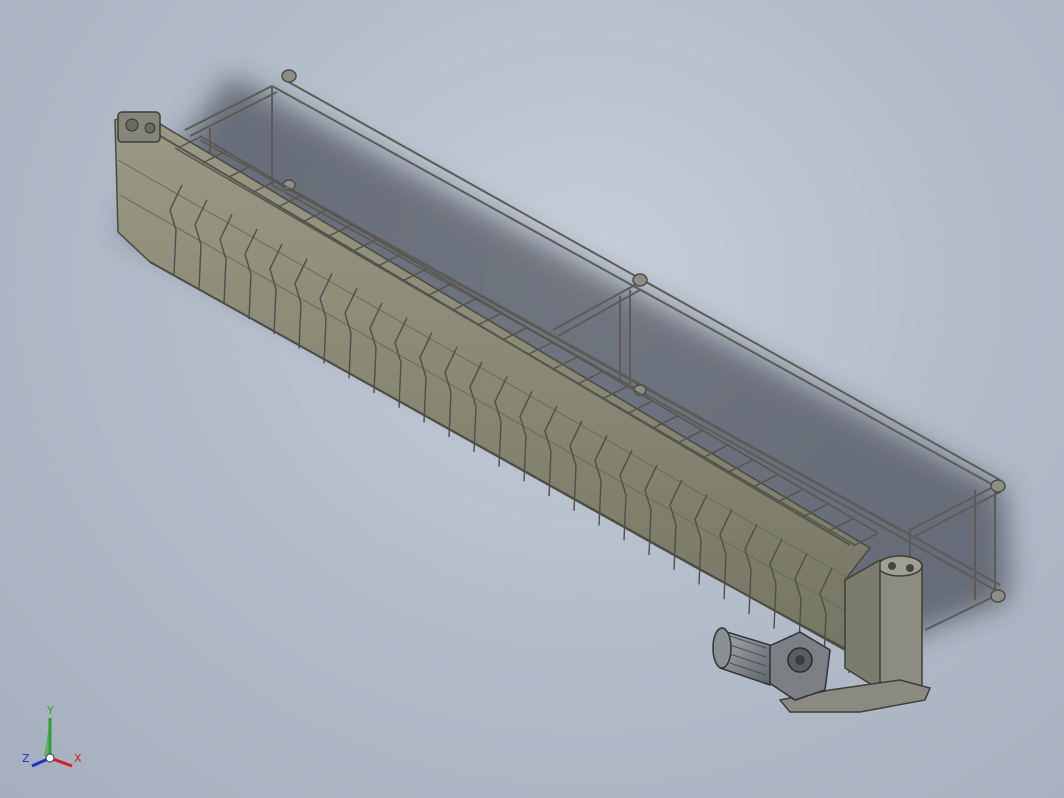 Image resolution: width=1064 pixels, height=798 pixels. What do you see at coordinates (797, 666) in the screenshot?
I see `gearbox` at bounding box center [797, 666].